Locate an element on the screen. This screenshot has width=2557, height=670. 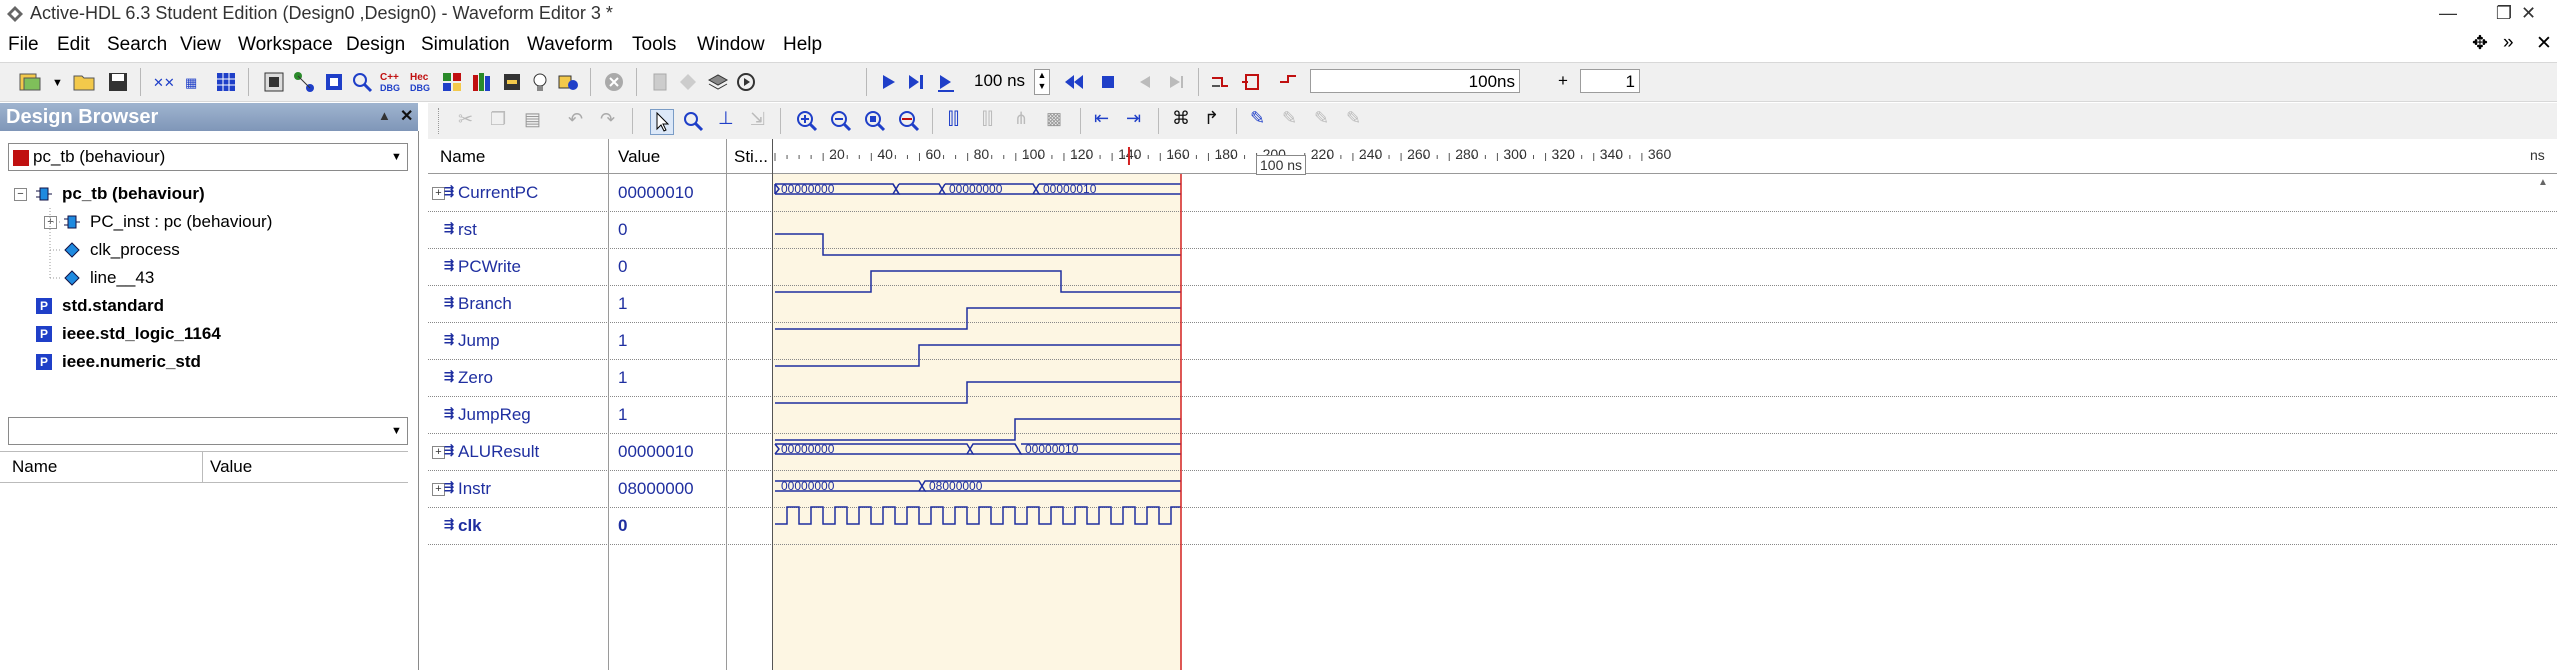
time-spin-button: ▲ ▼ is located at coordinates (1042, 82).